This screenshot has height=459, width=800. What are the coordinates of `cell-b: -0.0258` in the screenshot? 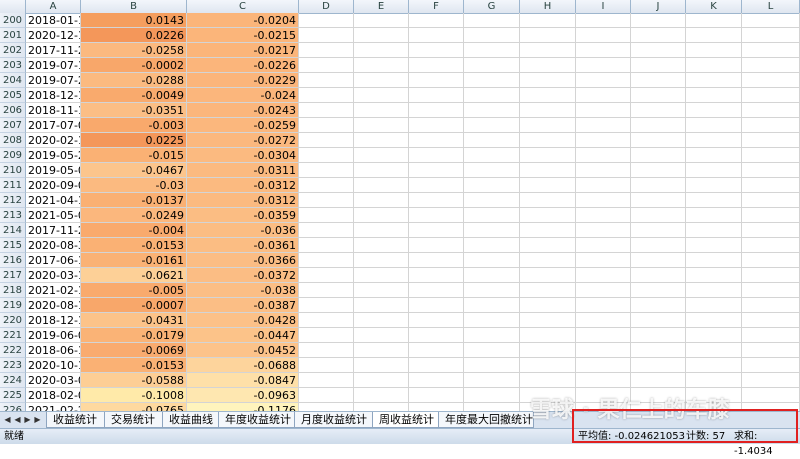 It's located at (134, 50).